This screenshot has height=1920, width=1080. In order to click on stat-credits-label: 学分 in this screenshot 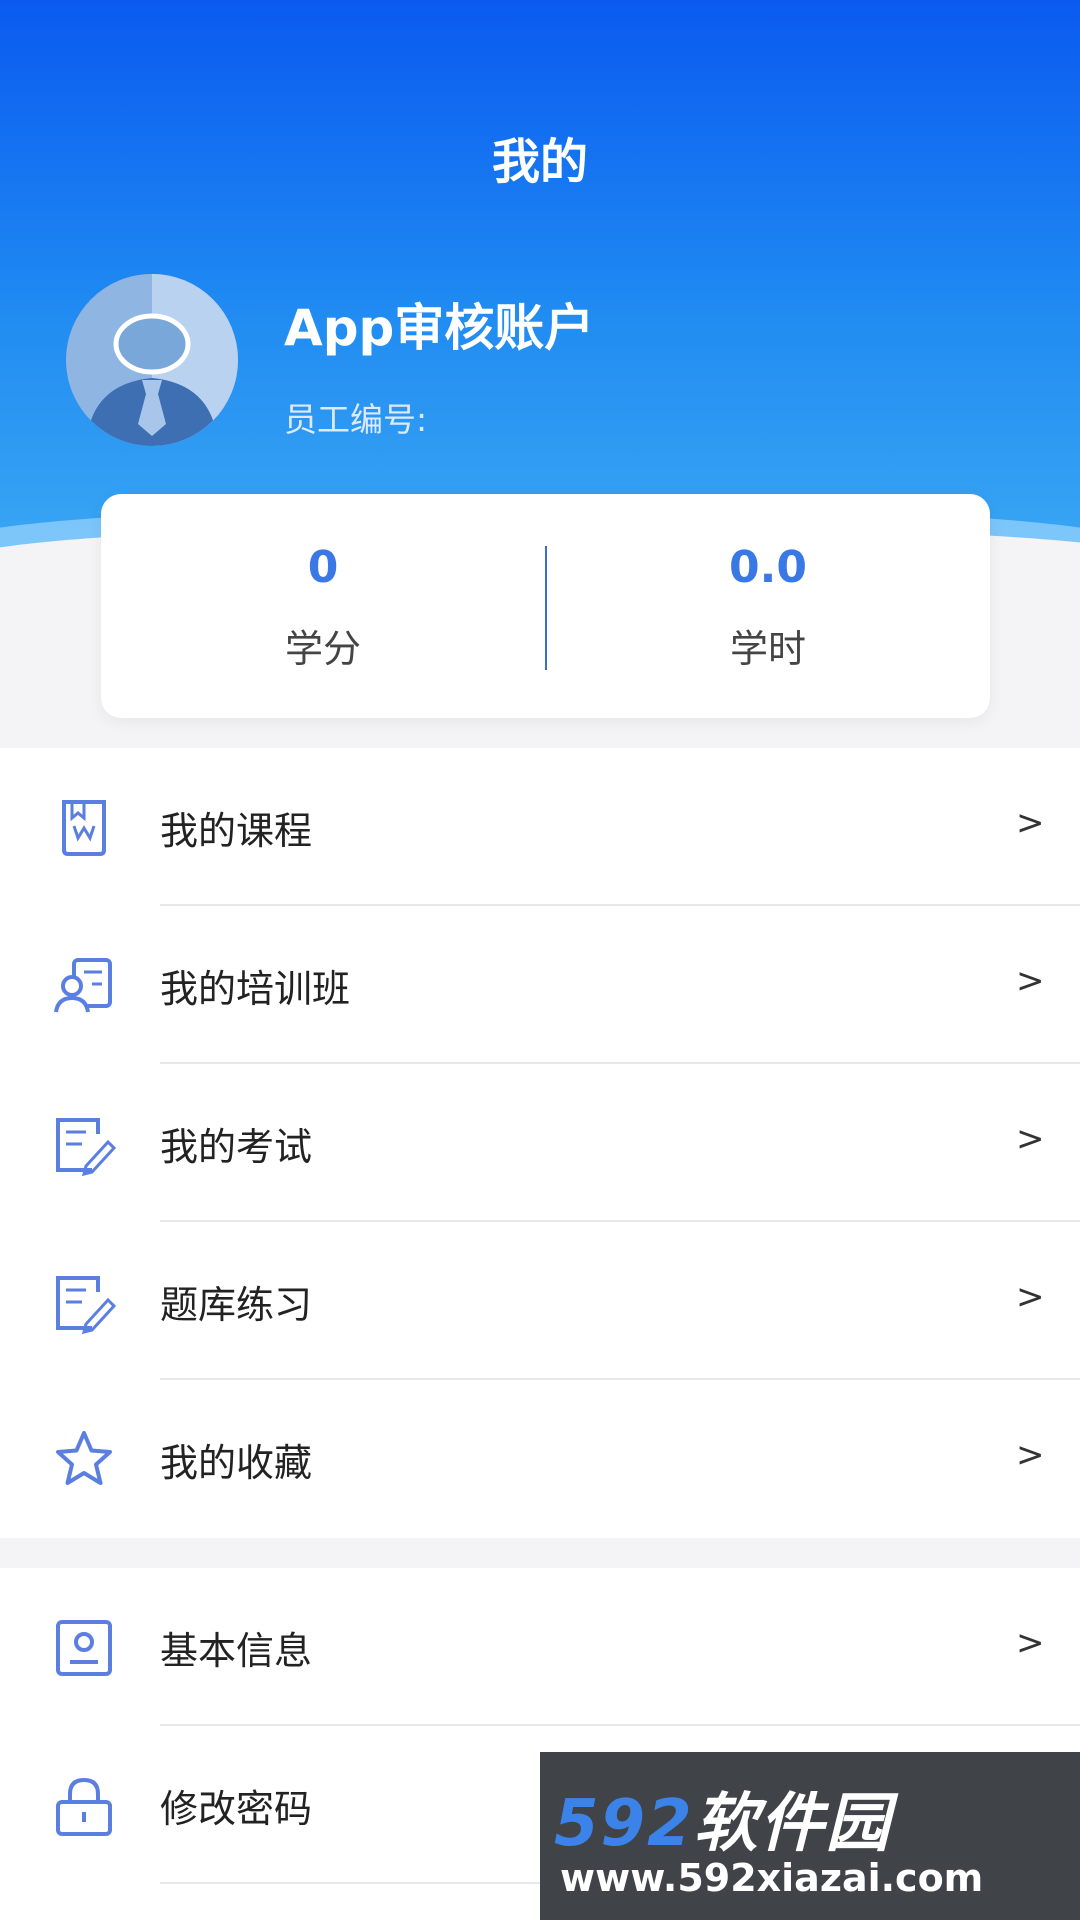, I will do `click(322, 649)`.